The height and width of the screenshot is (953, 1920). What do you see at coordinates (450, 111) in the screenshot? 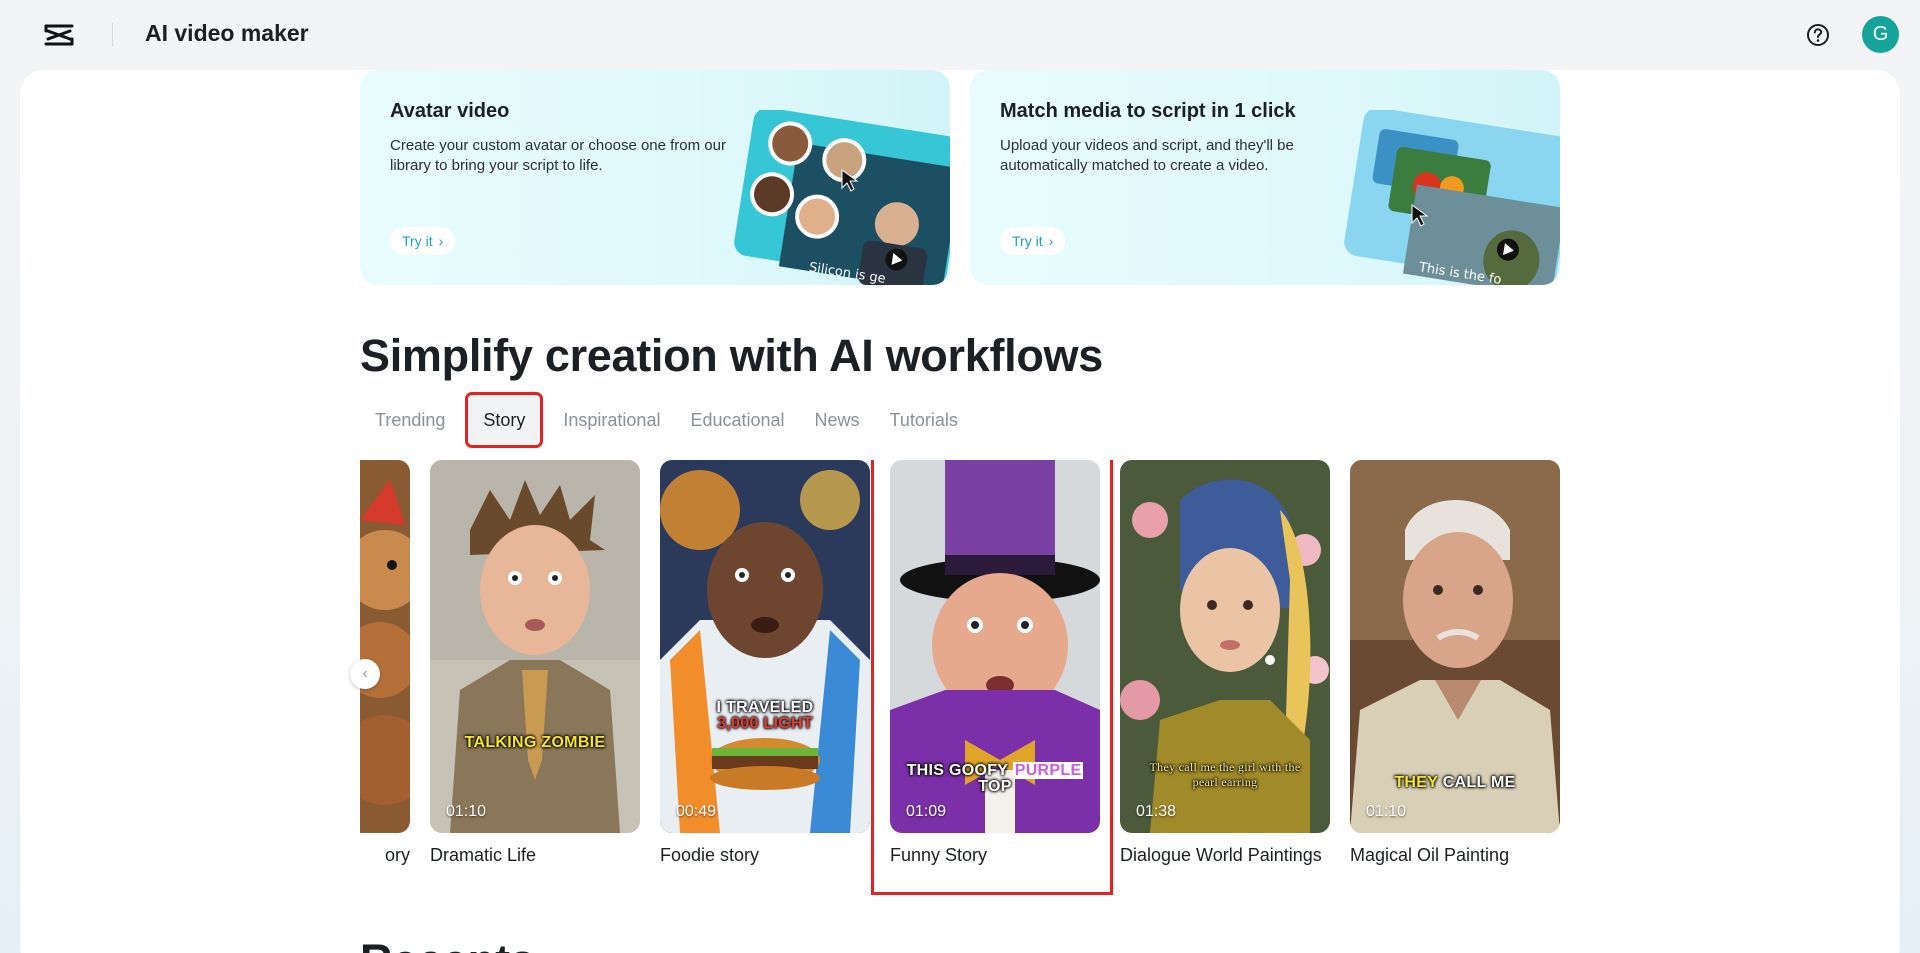
I see `feature-title: Avatar video` at bounding box center [450, 111].